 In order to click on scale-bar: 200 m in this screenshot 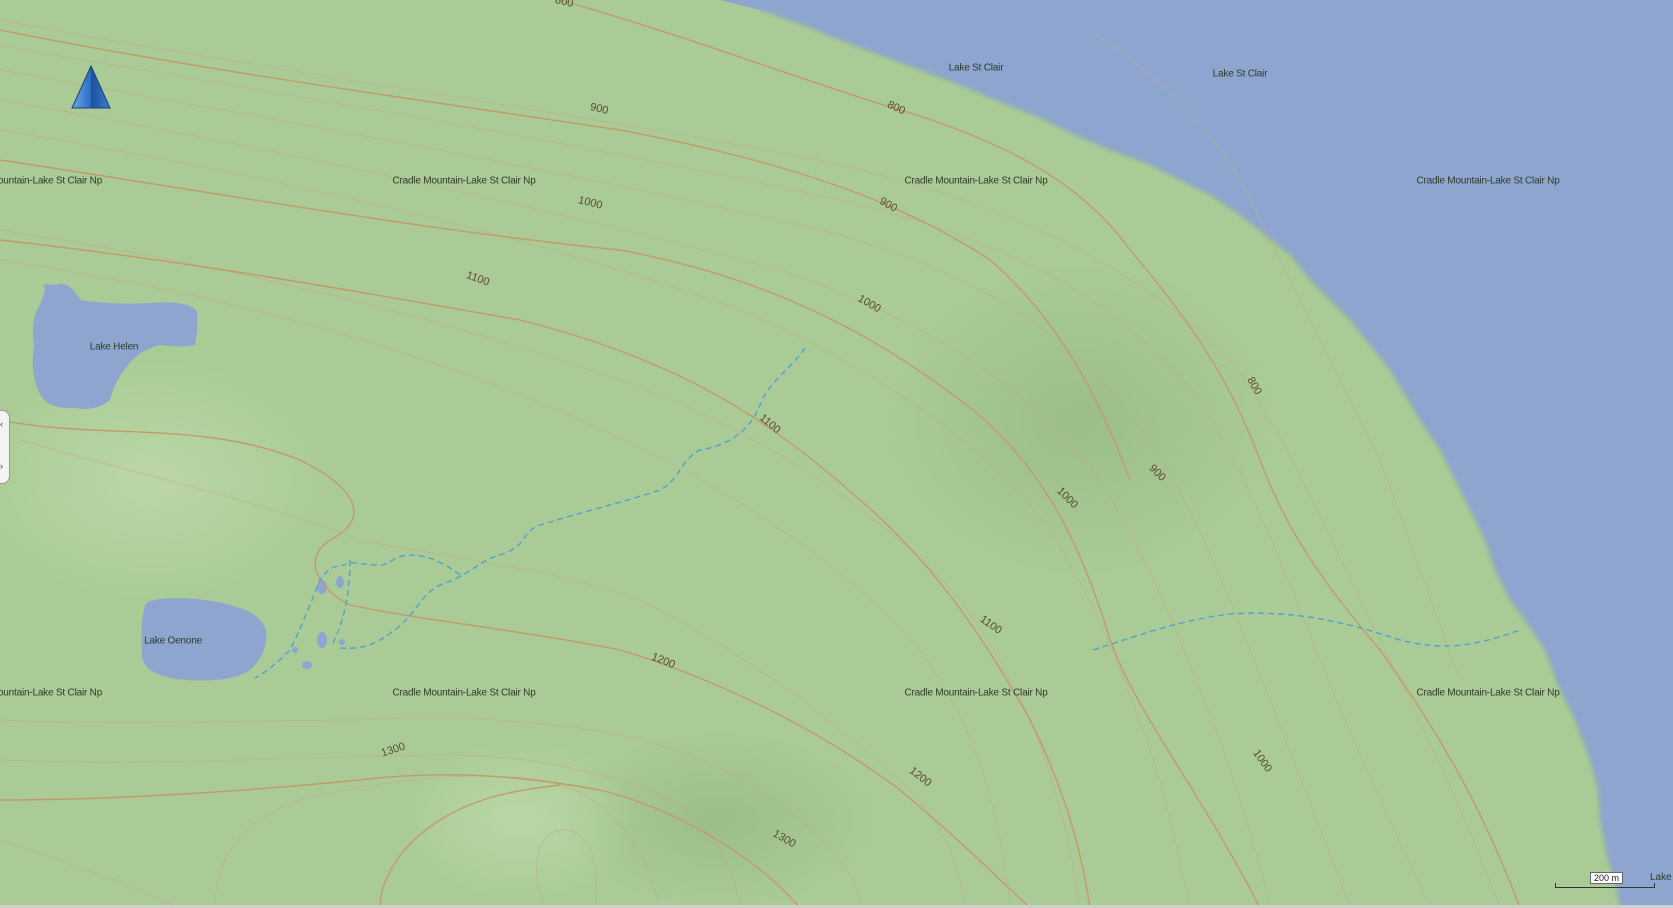, I will do `click(1605, 881)`.